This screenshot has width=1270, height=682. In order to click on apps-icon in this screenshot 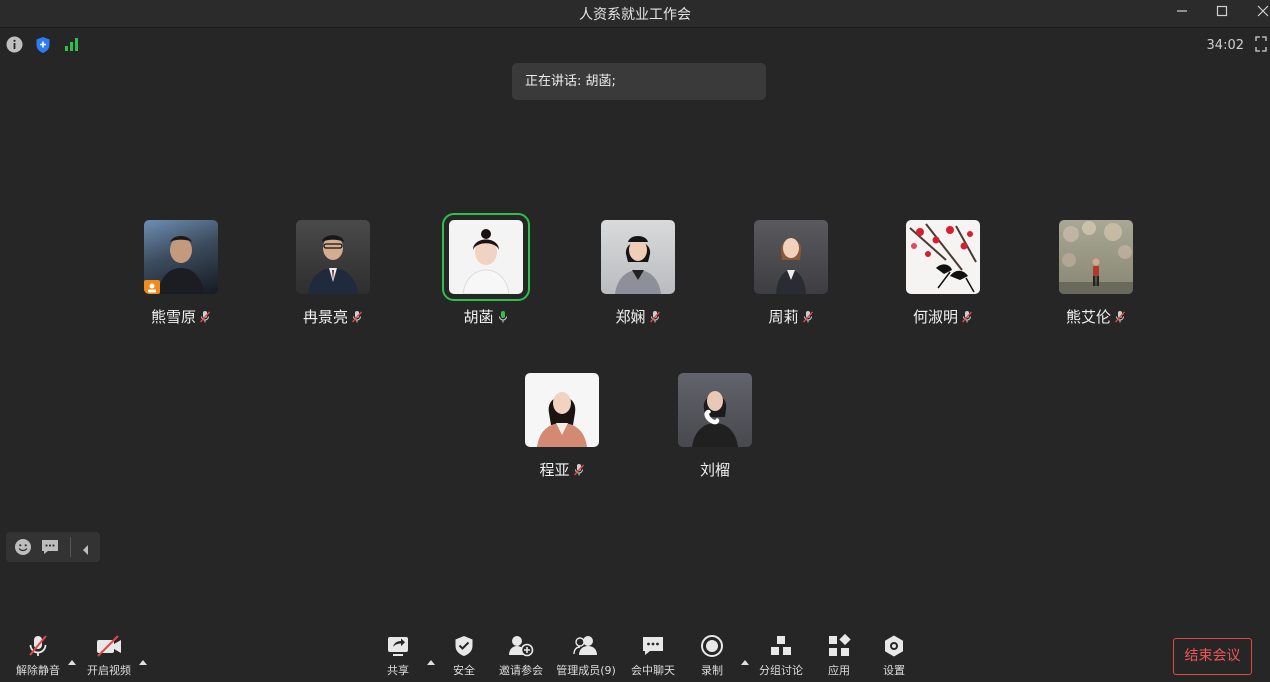, I will do `click(840, 645)`.